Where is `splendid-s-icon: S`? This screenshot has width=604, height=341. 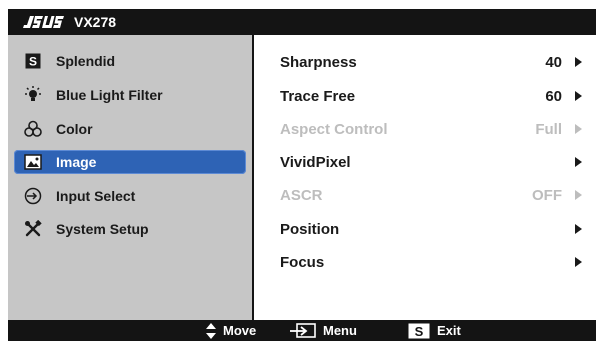 splendid-s-icon: S is located at coordinates (33, 61).